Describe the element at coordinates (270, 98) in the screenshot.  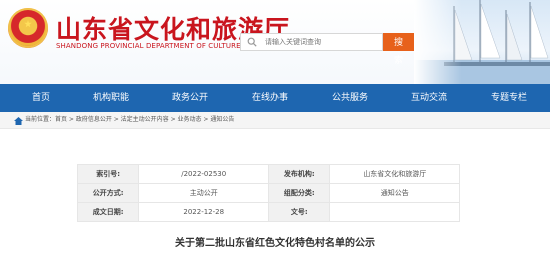
I see `nav-item-online-services: 在线办事` at that location.